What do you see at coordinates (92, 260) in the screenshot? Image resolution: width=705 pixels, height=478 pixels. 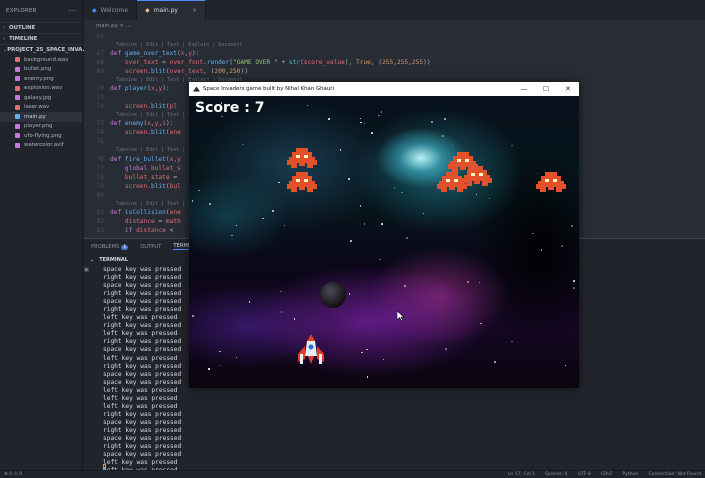 I see `chevron-down-icon: ⌄` at bounding box center [92, 260].